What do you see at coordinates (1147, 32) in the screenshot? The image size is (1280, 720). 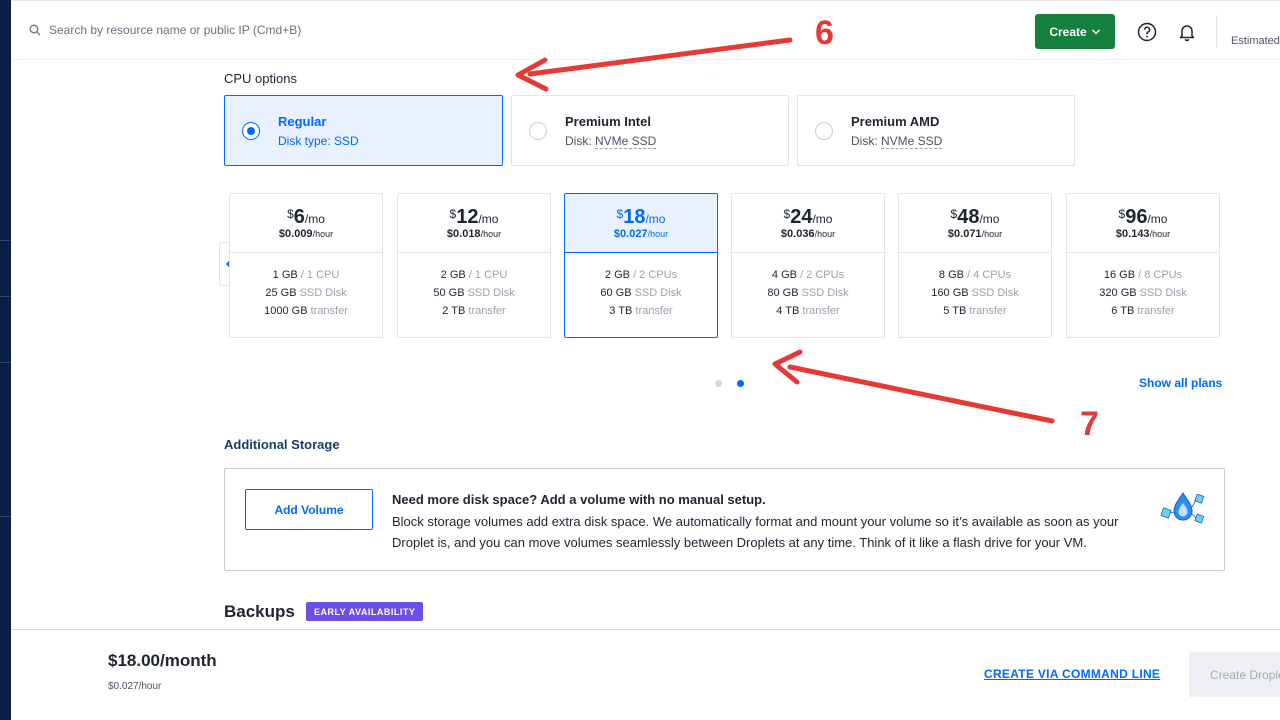 I see `help-icon` at bounding box center [1147, 32].